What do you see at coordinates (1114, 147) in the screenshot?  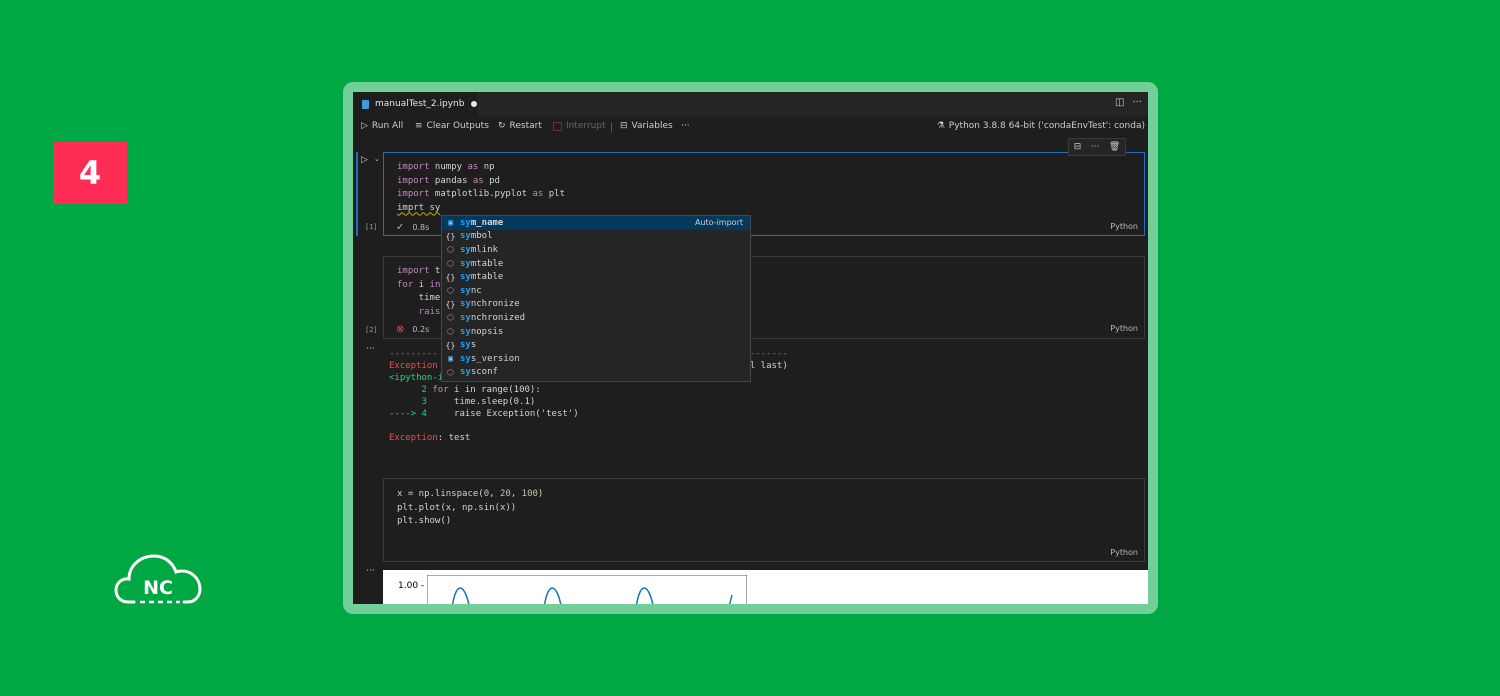 I see `delete-cell-icon: 🗑` at bounding box center [1114, 147].